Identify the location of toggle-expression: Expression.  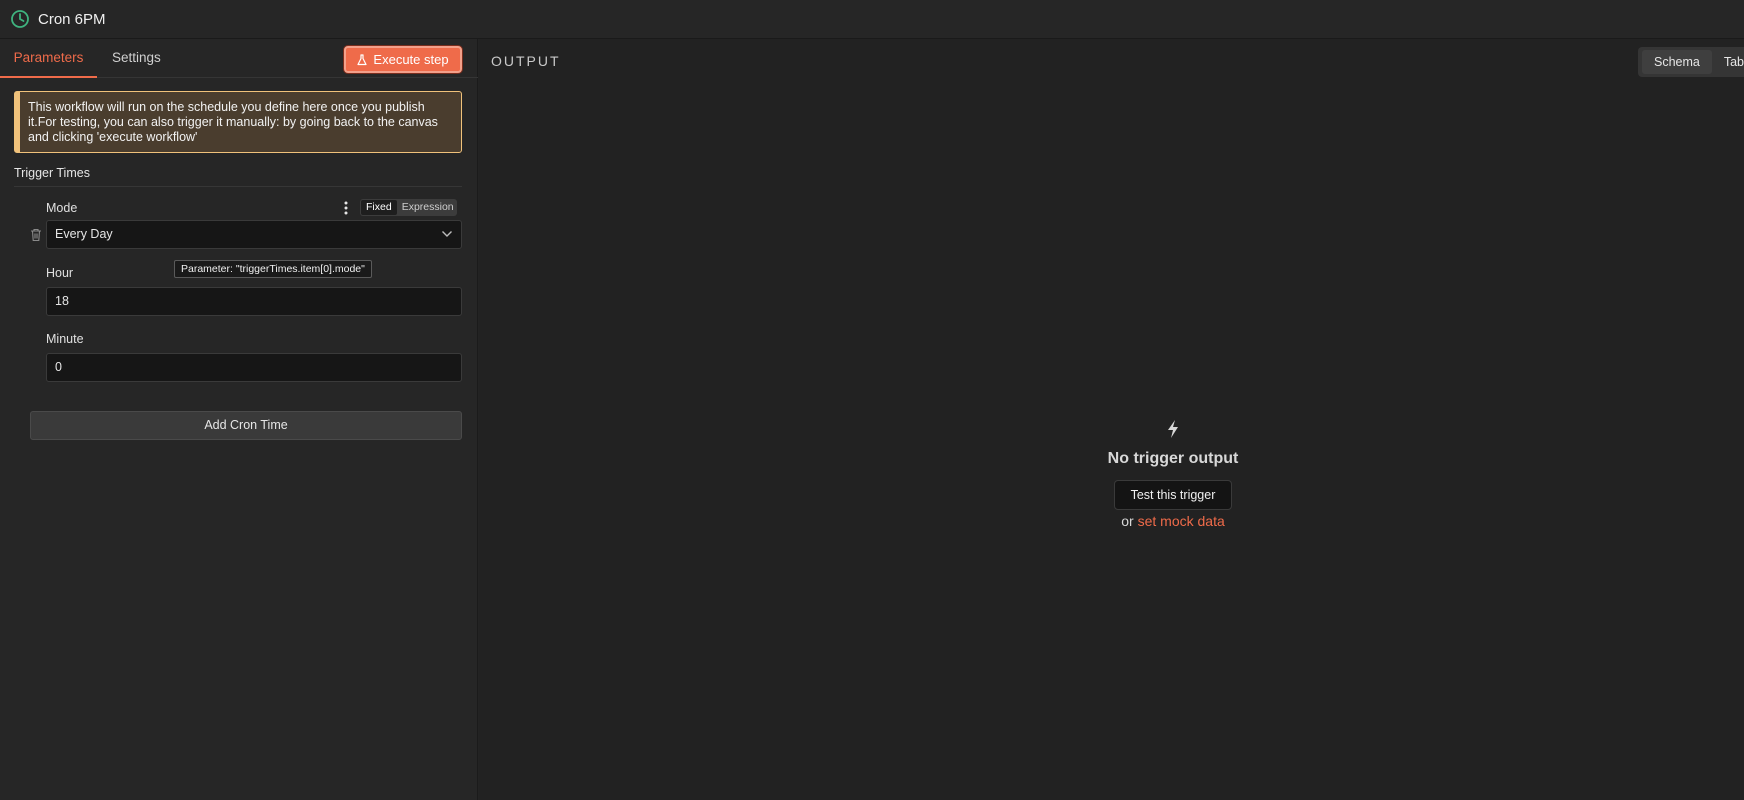
(428, 207).